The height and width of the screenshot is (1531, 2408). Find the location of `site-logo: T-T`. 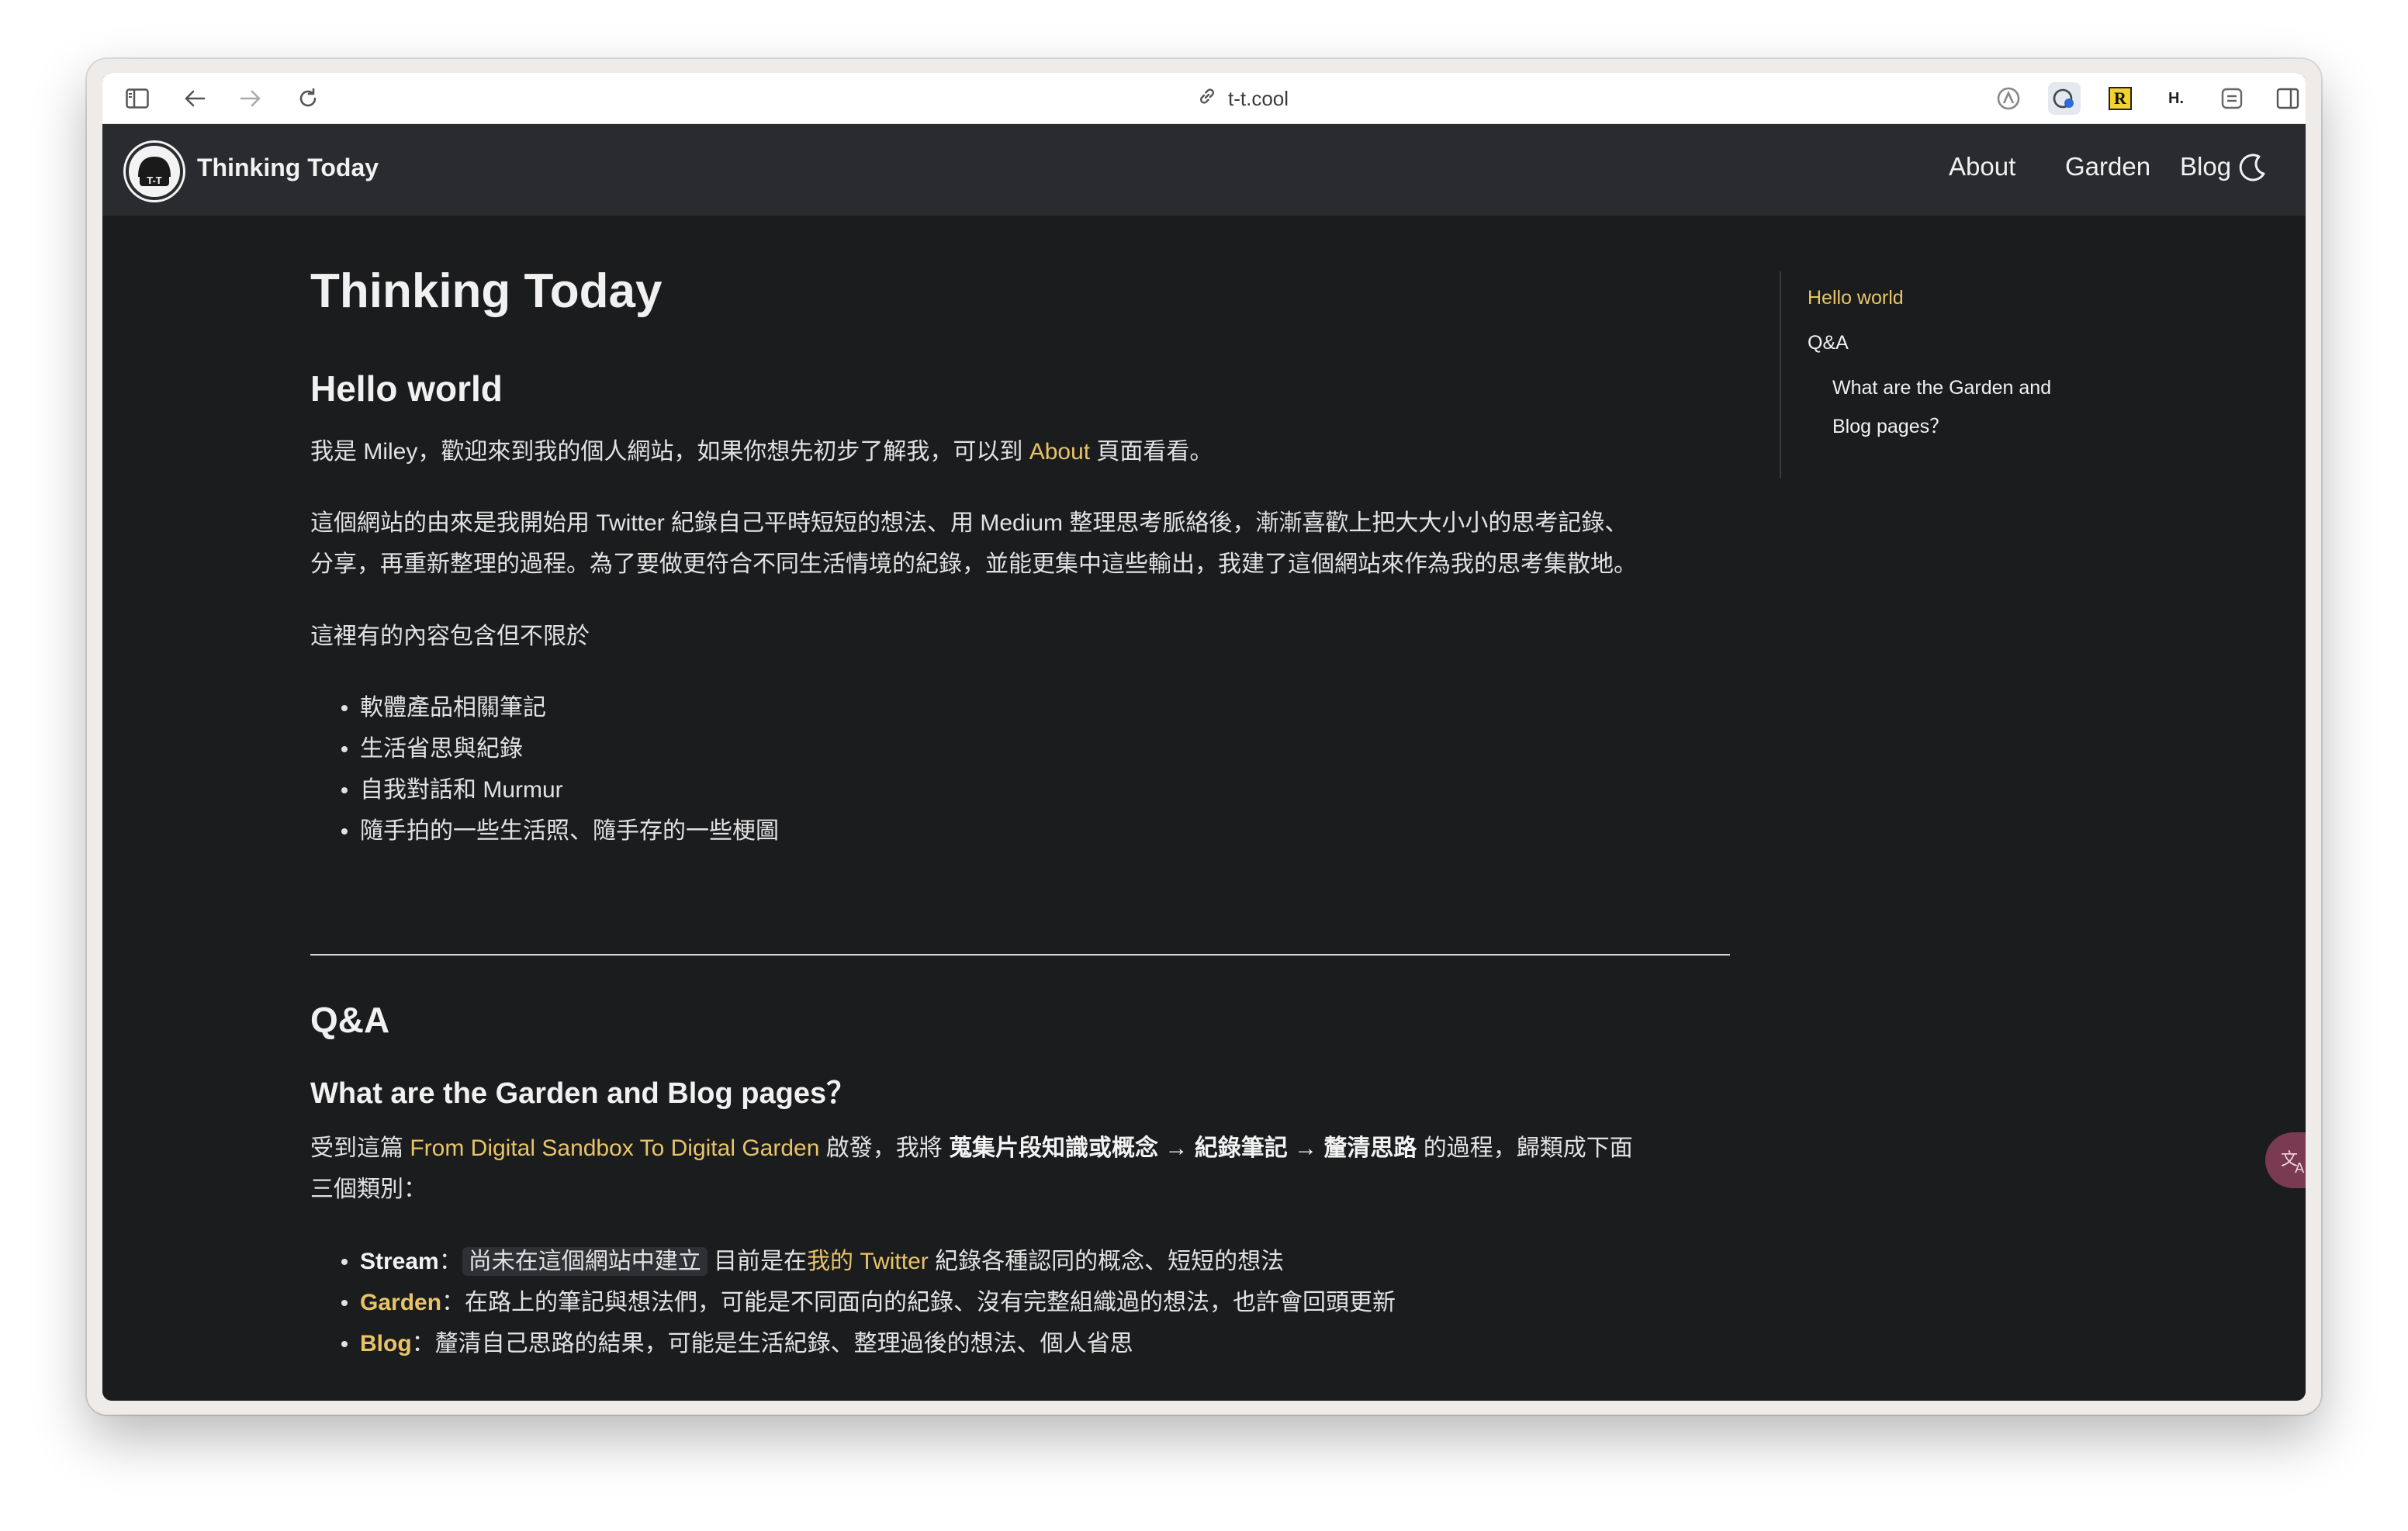

site-logo: T-T is located at coordinates (154, 171).